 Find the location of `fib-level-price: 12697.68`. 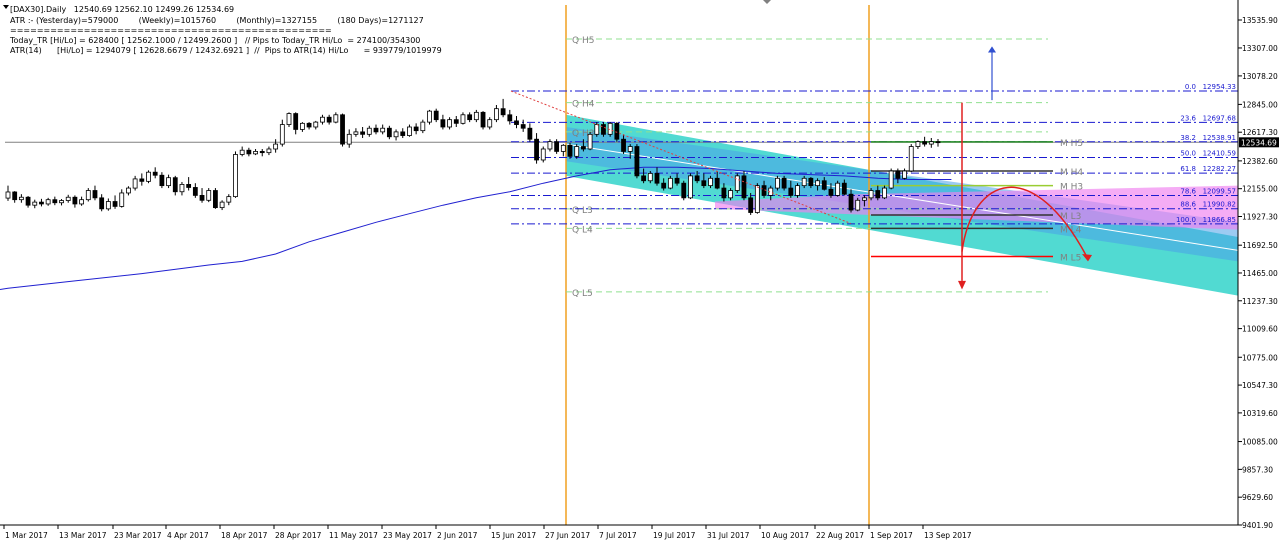

fib-level-price: 12697.68 is located at coordinates (1219, 118).